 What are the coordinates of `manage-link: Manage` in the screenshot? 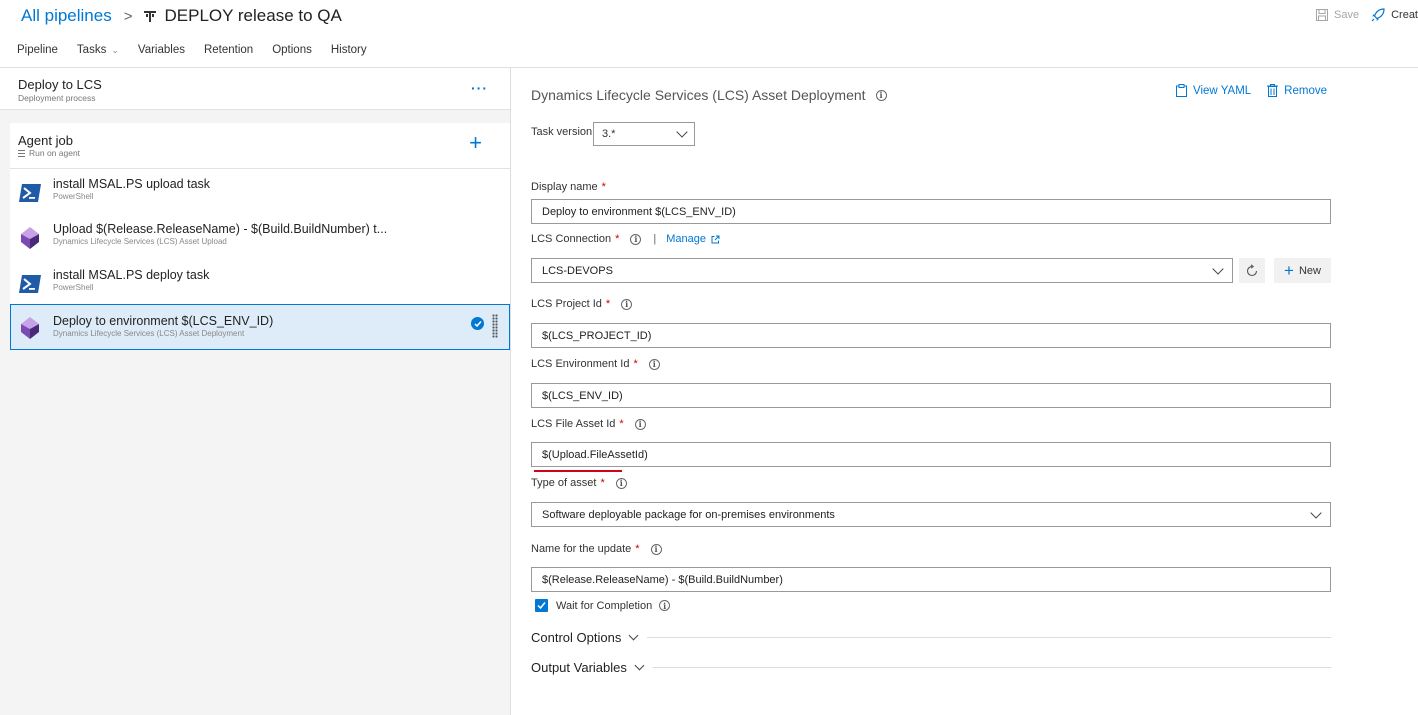 It's located at (693, 239).